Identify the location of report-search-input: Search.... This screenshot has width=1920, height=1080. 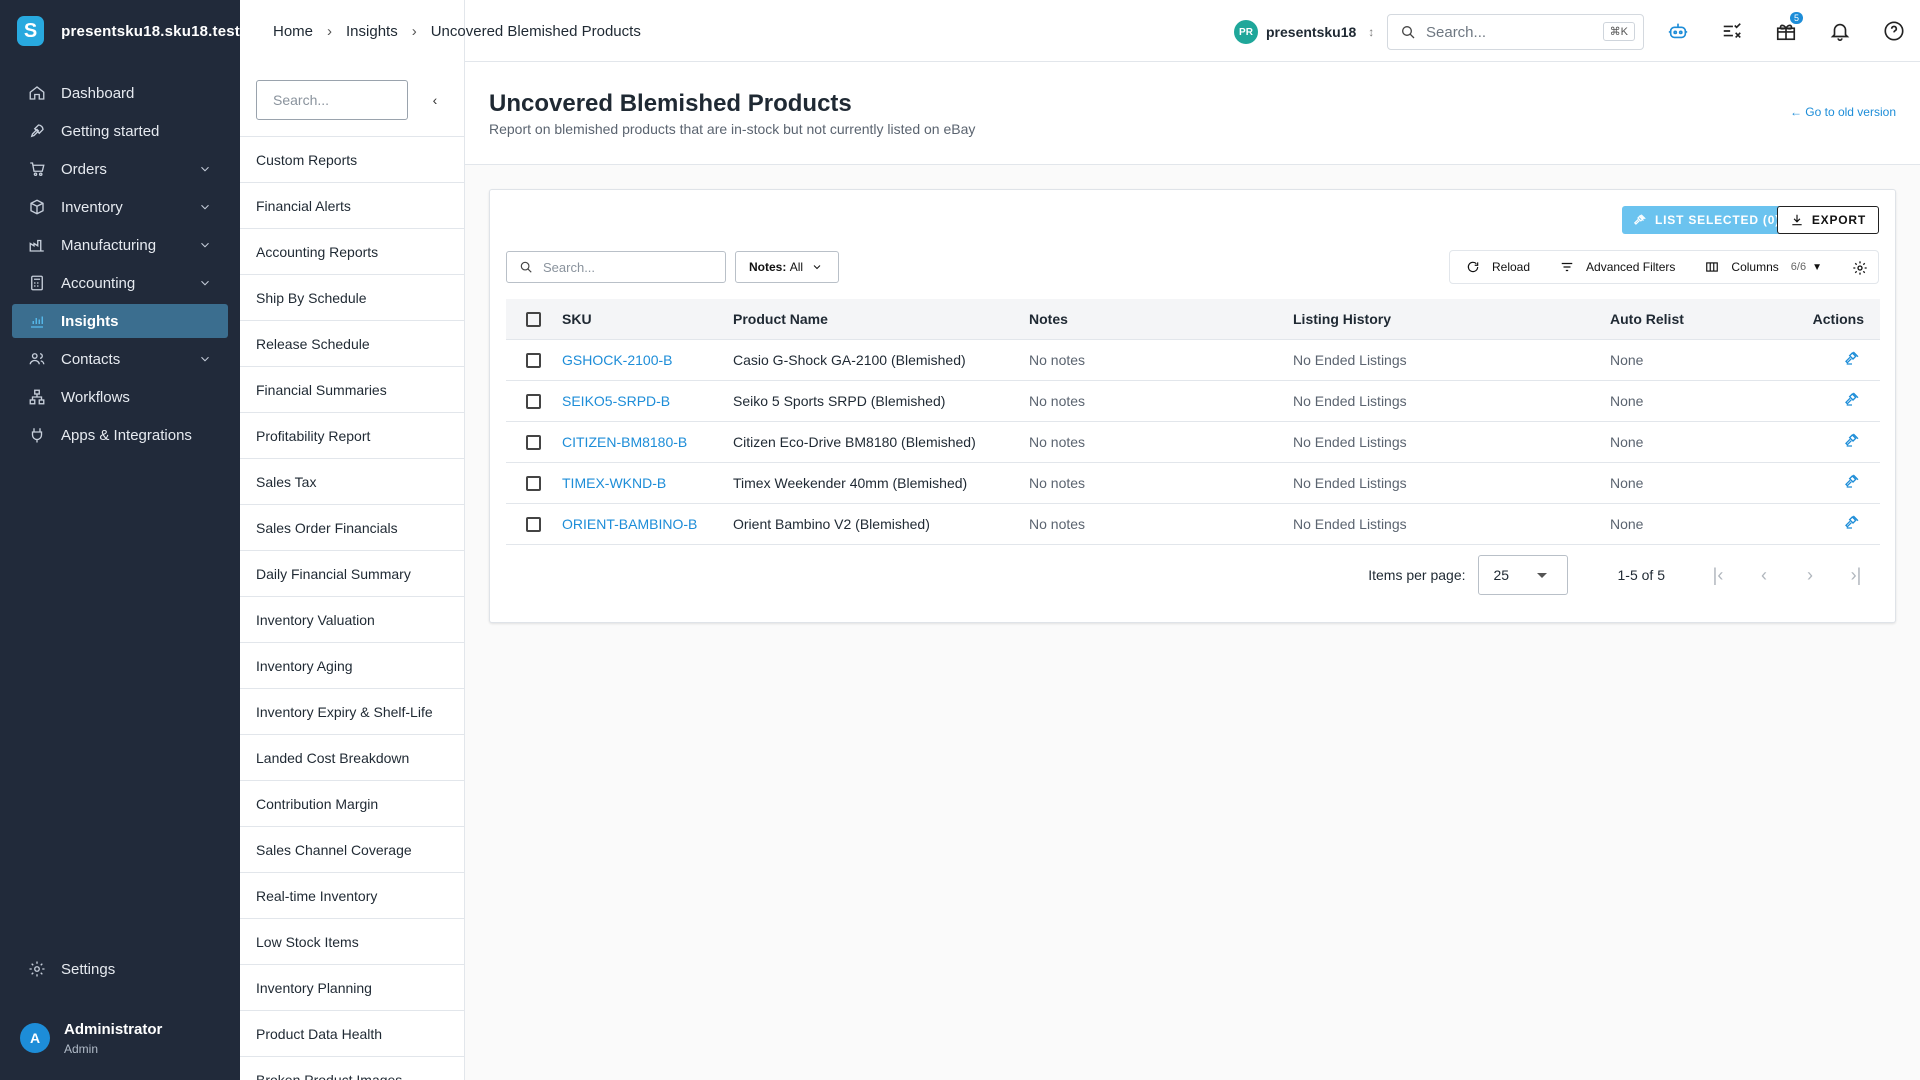
(332, 100).